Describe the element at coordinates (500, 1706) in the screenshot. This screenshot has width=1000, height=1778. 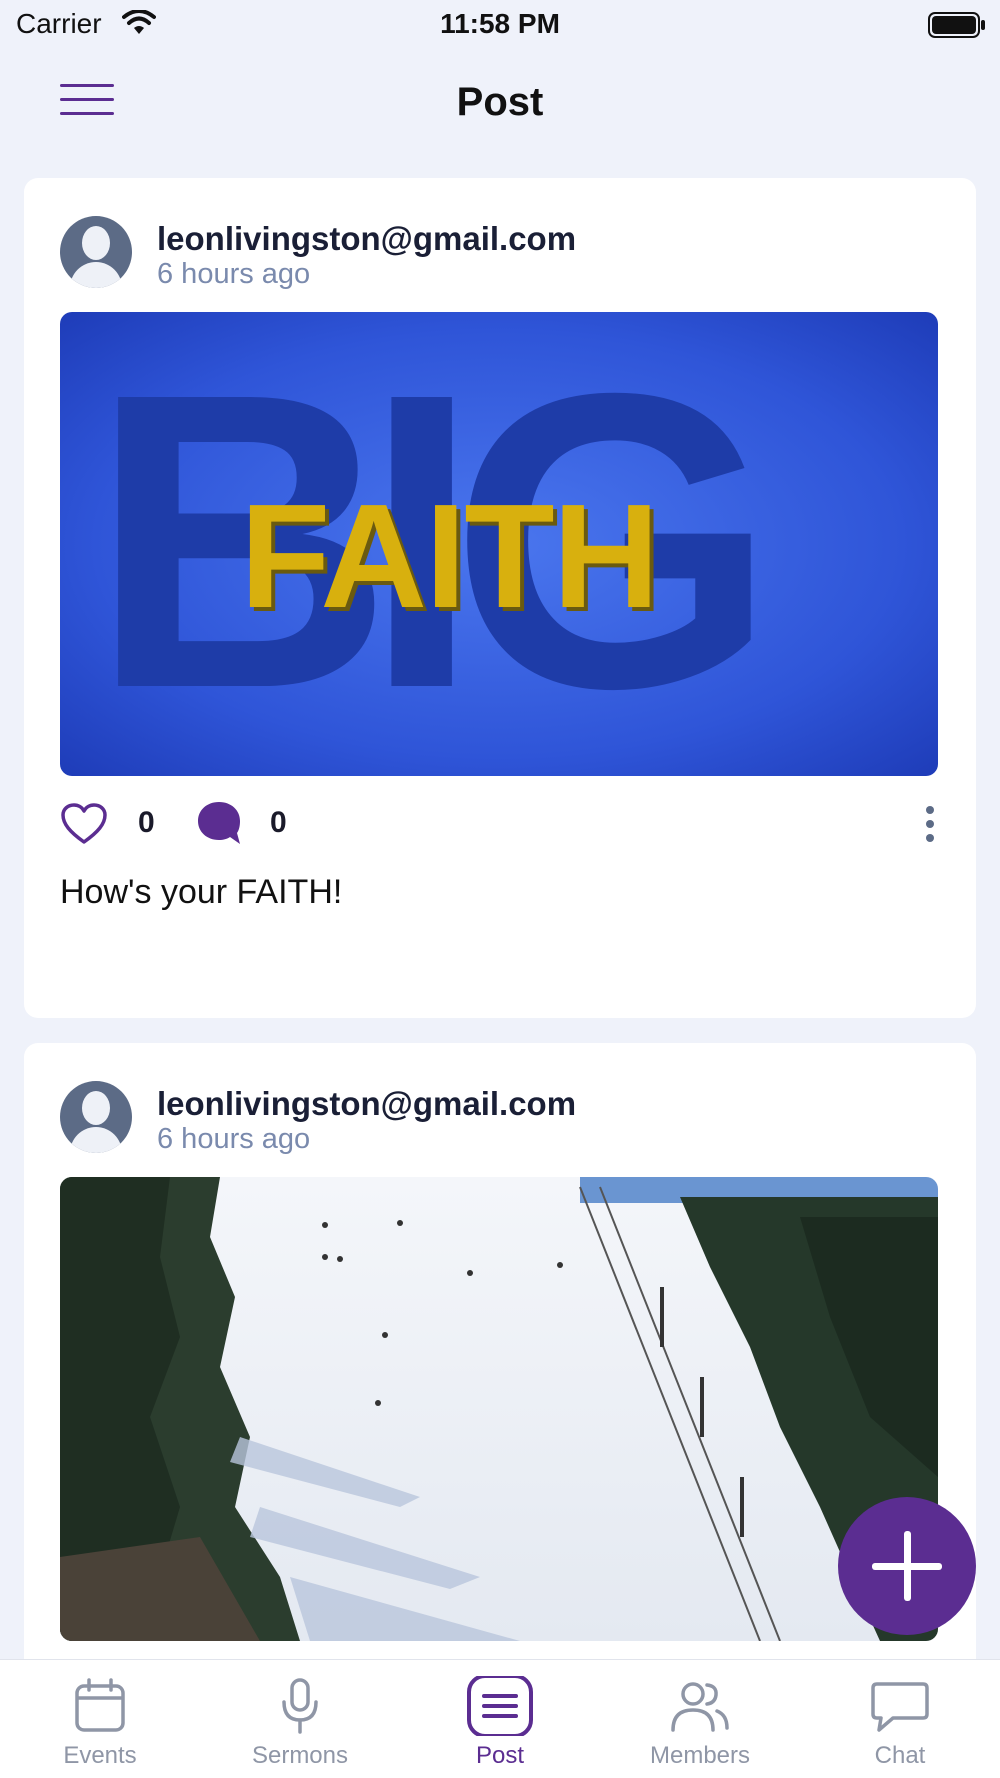
I see `list-icon` at that location.